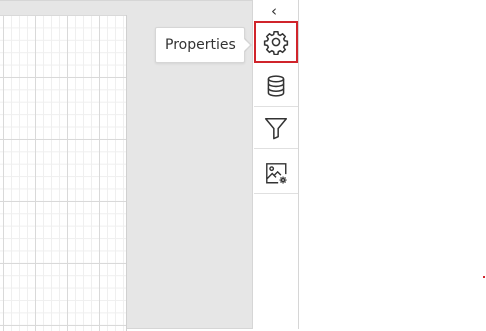 The width and height of the screenshot is (486, 331). What do you see at coordinates (200, 45) in the screenshot?
I see `properties-tooltip: Properties` at bounding box center [200, 45].